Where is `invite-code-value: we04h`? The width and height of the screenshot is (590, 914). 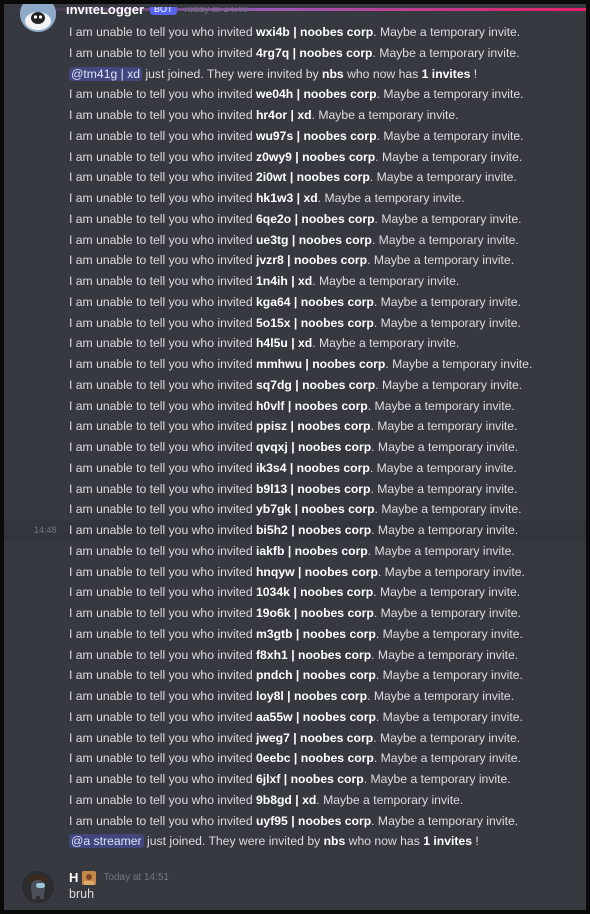 invite-code-value: we04h is located at coordinates (274, 94).